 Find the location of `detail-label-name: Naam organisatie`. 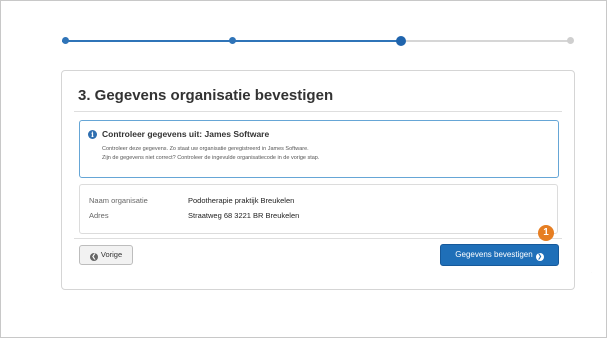

detail-label-name: Naam organisatie is located at coordinates (118, 200).